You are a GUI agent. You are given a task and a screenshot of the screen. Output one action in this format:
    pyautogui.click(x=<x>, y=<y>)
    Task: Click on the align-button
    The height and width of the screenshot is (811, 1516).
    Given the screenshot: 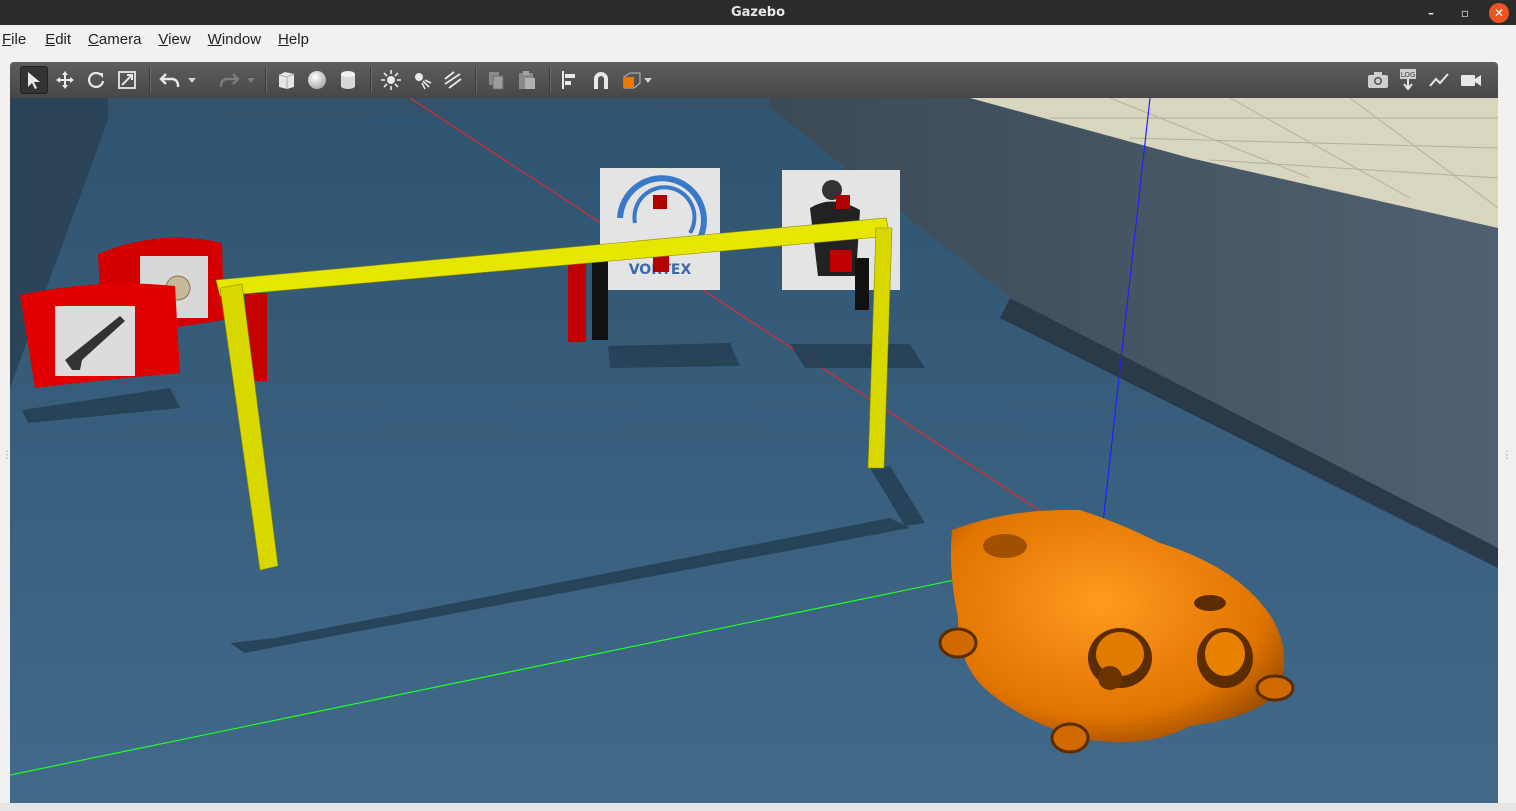 What is the action you would take?
    pyautogui.click(x=570, y=80)
    